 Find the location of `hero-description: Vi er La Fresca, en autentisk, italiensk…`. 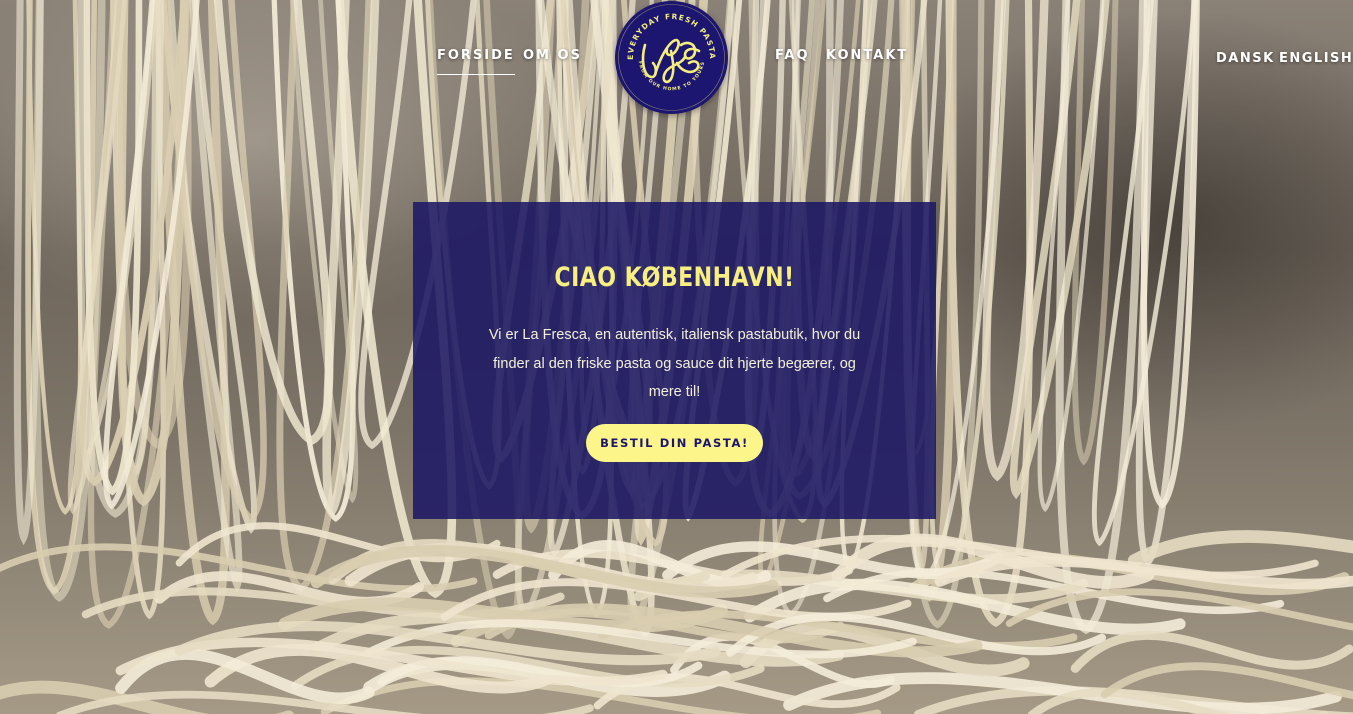

hero-description: Vi er La Fresca, en autentisk, italiensk… is located at coordinates (674, 363).